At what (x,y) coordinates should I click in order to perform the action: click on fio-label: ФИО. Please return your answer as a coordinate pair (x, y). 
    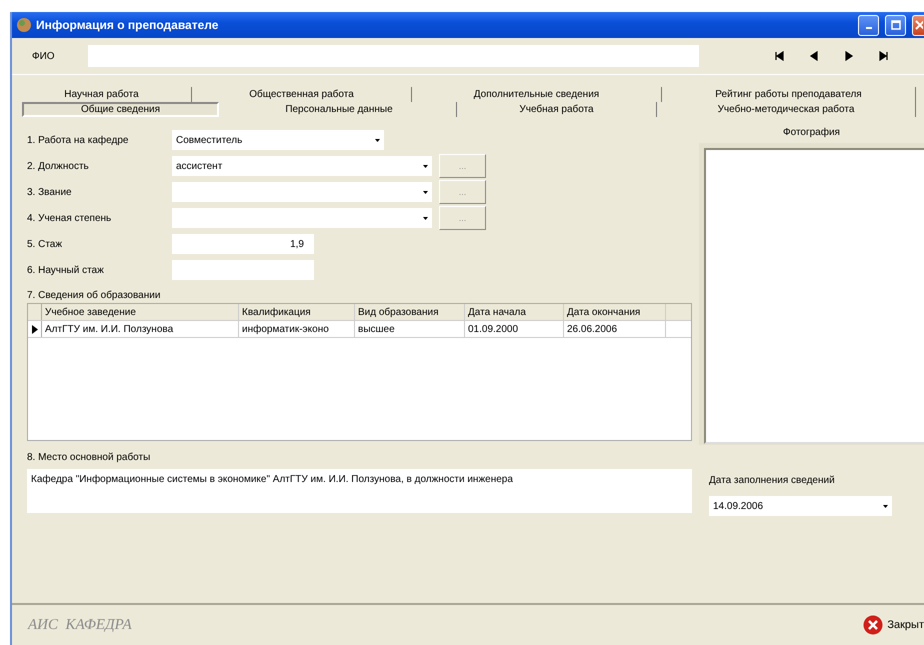
    Looking at the image, I should click on (44, 56).